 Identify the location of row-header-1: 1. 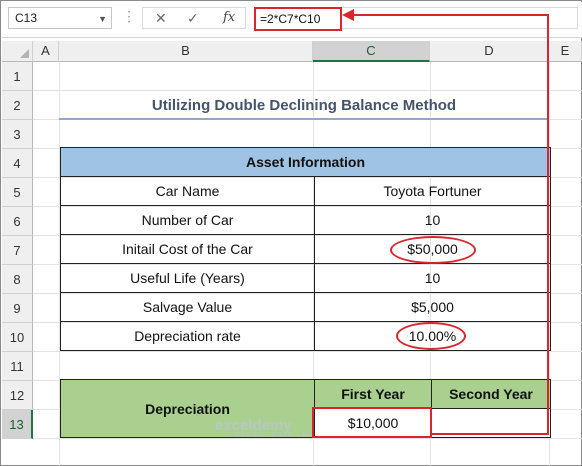
(17, 76).